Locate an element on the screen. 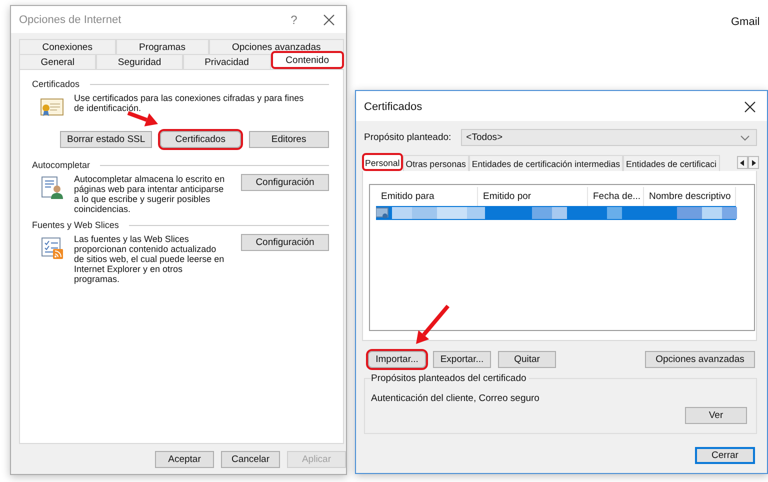  tab: Entidades de certificaci is located at coordinates (671, 163).